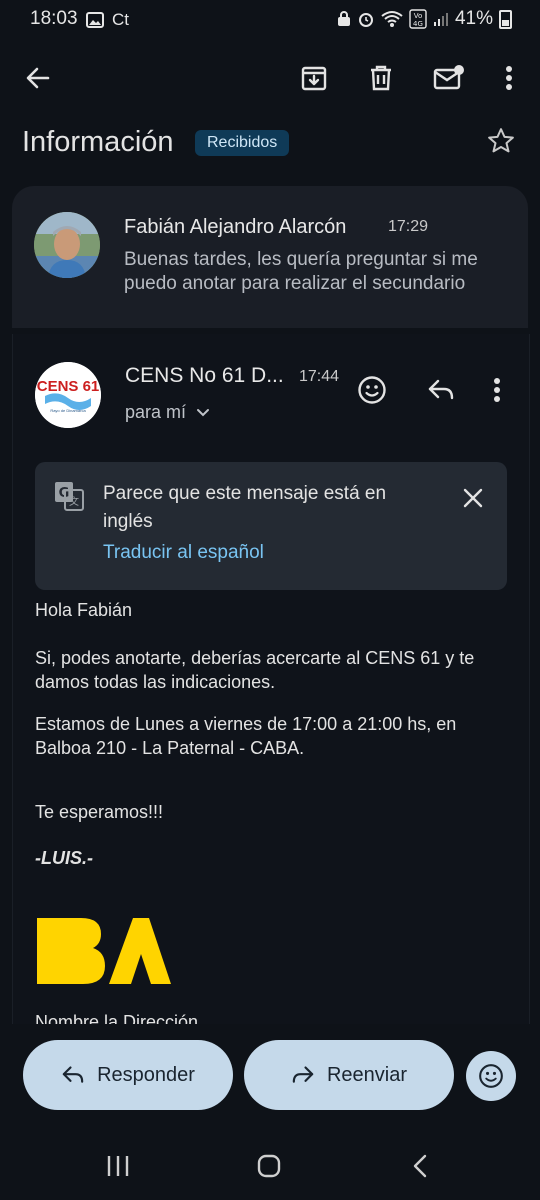  I want to click on mail-unread-icon, so click(448, 77).